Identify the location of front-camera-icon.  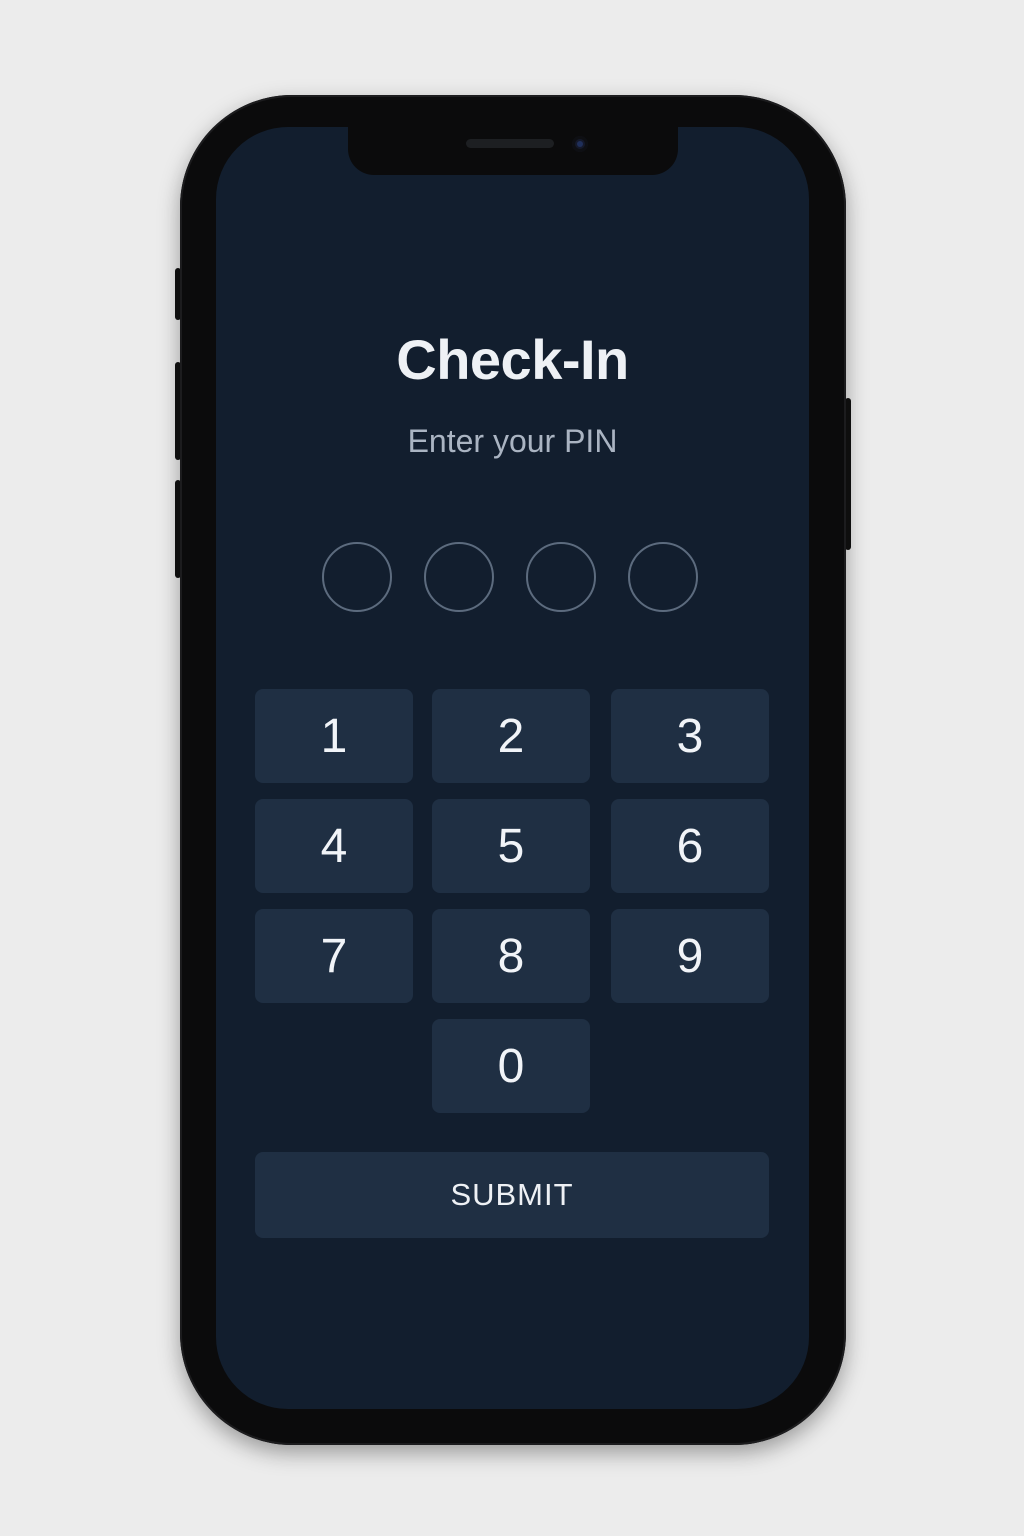
(580, 144).